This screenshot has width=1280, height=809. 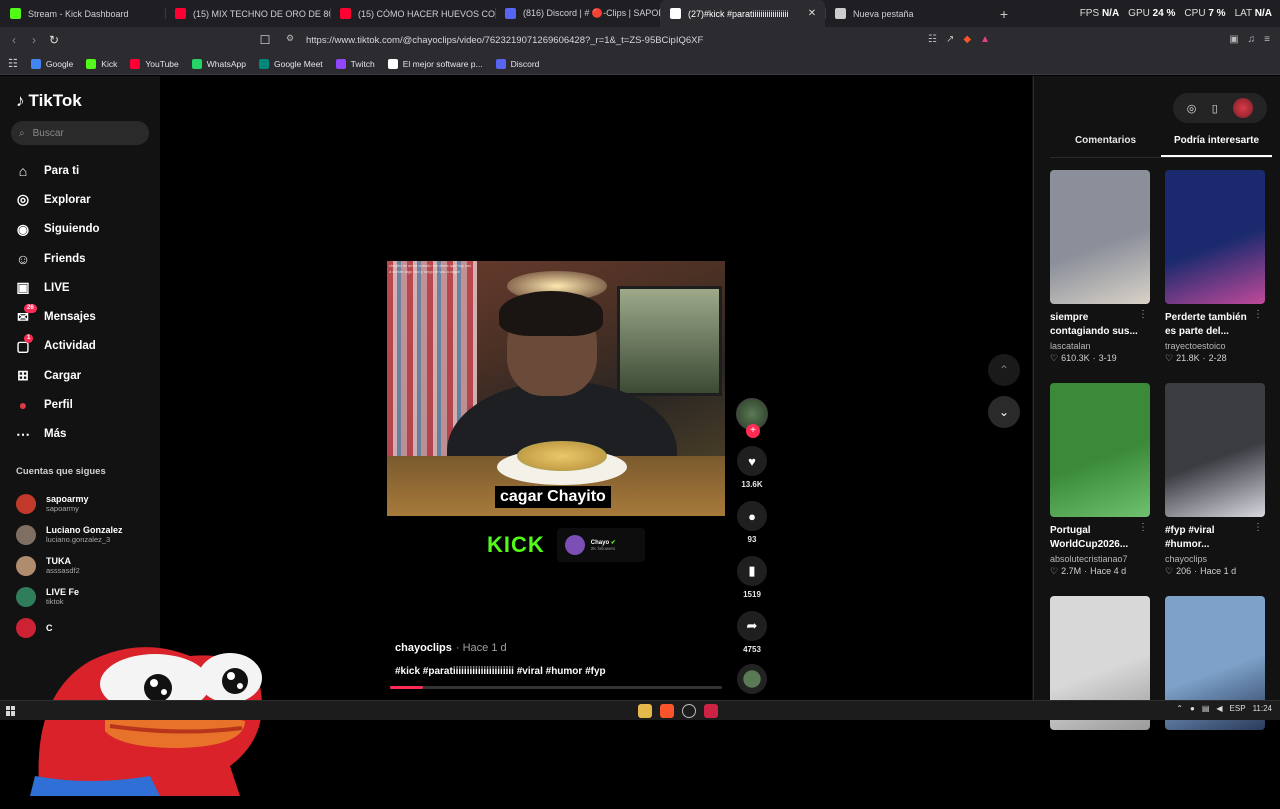 What do you see at coordinates (423, 648) in the screenshot?
I see `video-author: chayoclips` at bounding box center [423, 648].